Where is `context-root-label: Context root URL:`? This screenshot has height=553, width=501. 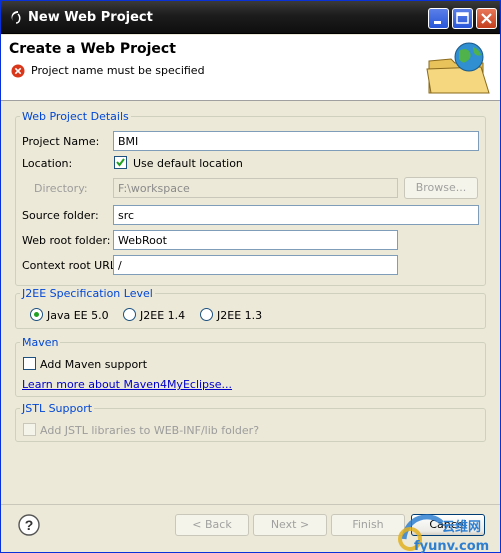
context-root-label: Context root URL: is located at coordinates (71, 265).